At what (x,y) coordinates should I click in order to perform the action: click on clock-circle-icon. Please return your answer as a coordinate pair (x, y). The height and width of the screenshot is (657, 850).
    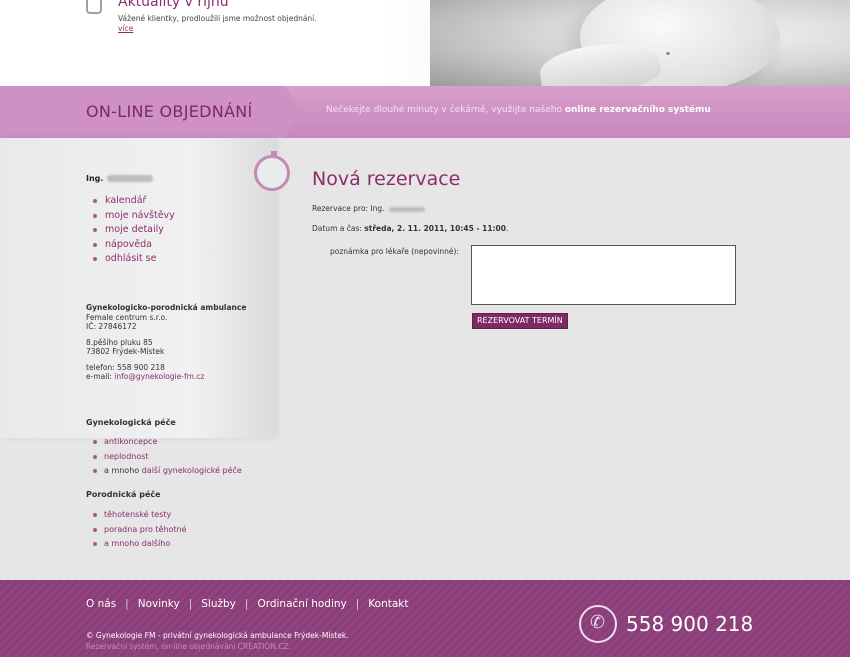
    Looking at the image, I should click on (272, 171).